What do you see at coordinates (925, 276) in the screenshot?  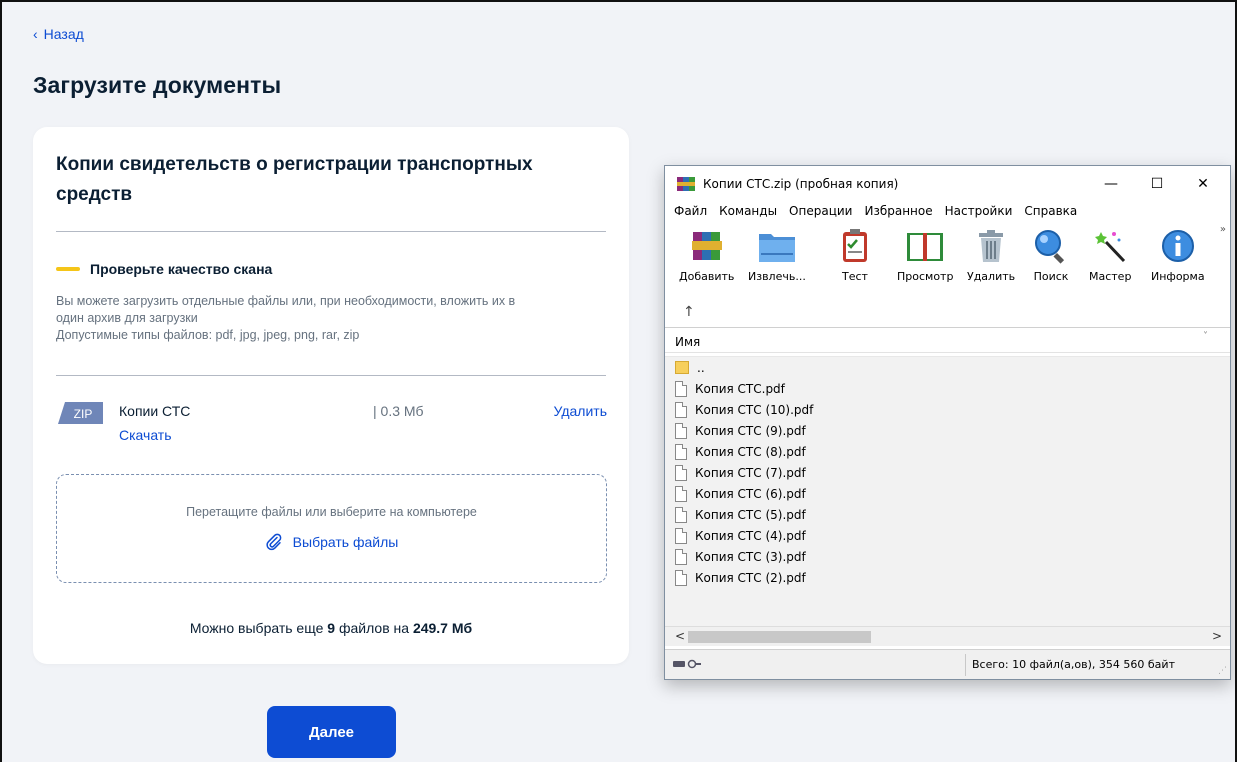 I see `toolbar-label: Просмотр` at bounding box center [925, 276].